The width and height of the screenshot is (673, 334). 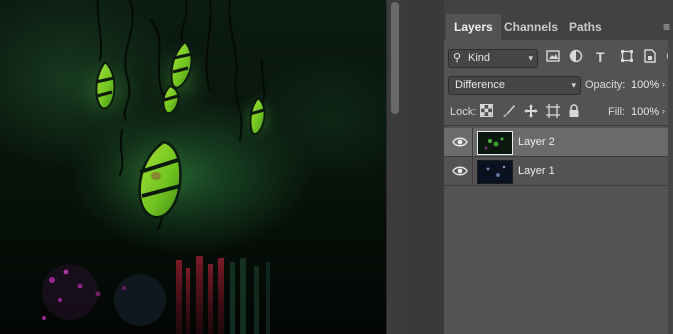 What do you see at coordinates (652, 57) in the screenshot?
I see `smart-object-filter-icon` at bounding box center [652, 57].